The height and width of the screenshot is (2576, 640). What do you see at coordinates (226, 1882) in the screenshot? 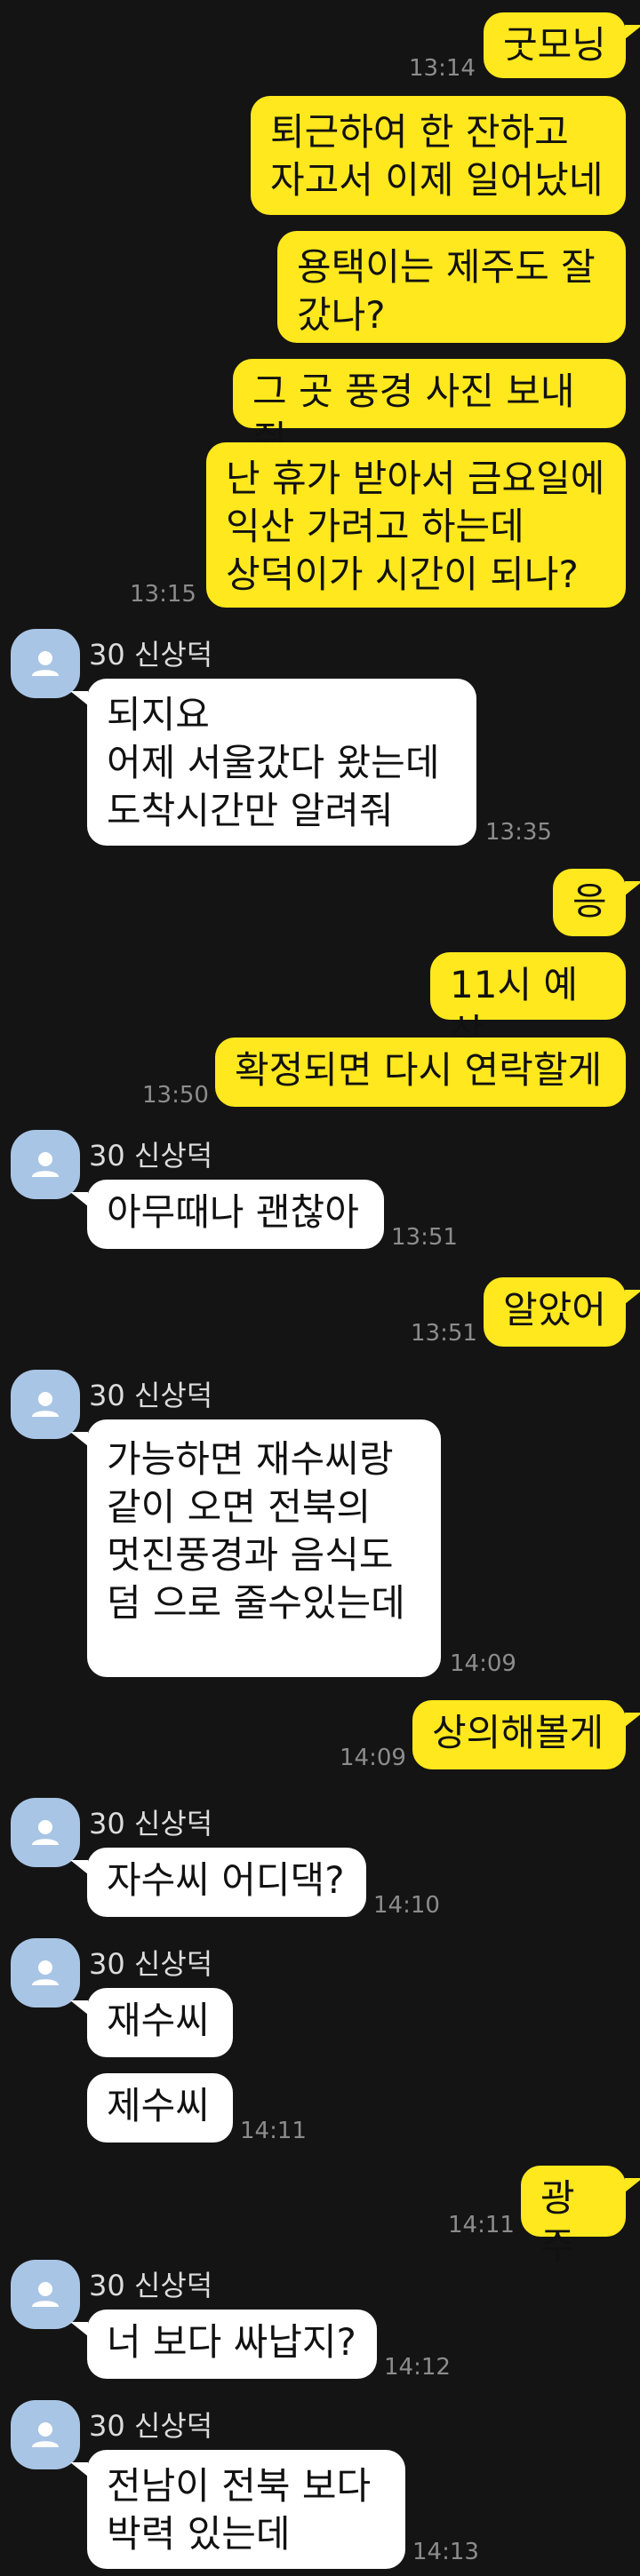
I see `incoming-message: 자수씨 어디댁?` at bounding box center [226, 1882].